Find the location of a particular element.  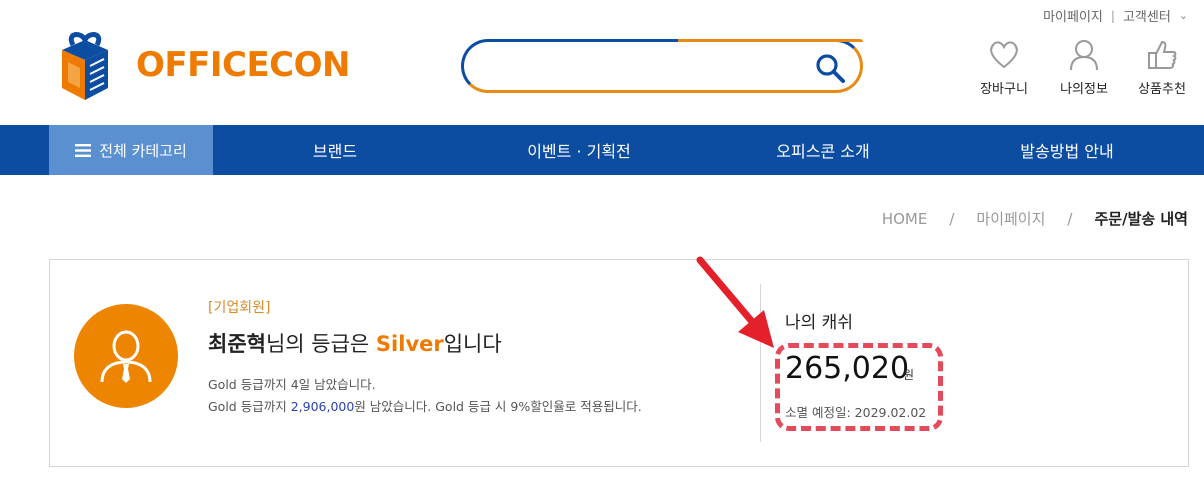

nav-item-shipping: 발송방법 안내 is located at coordinates (1067, 150).